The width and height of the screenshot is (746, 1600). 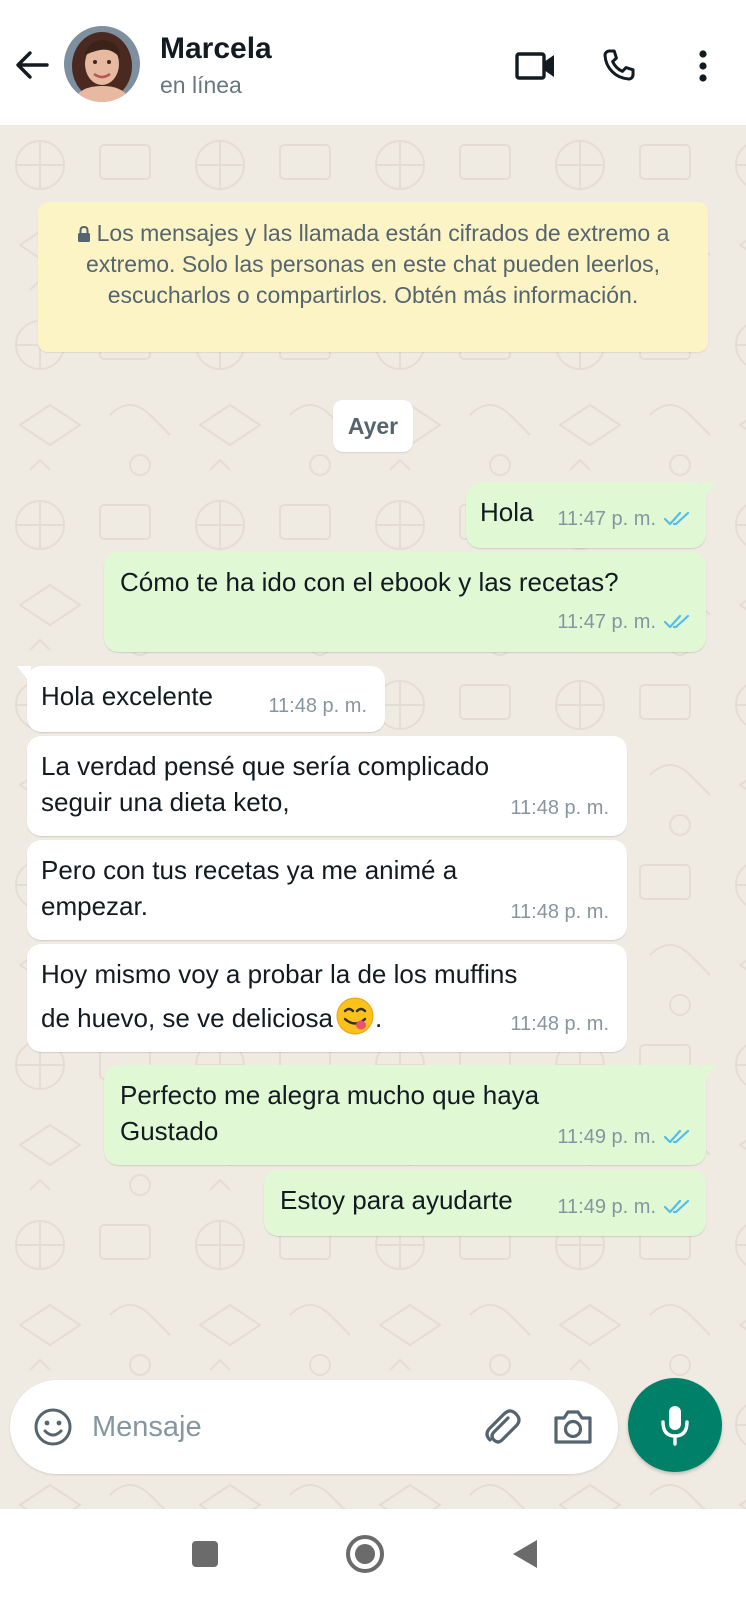 I want to click on video-call-button, so click(x=536, y=66).